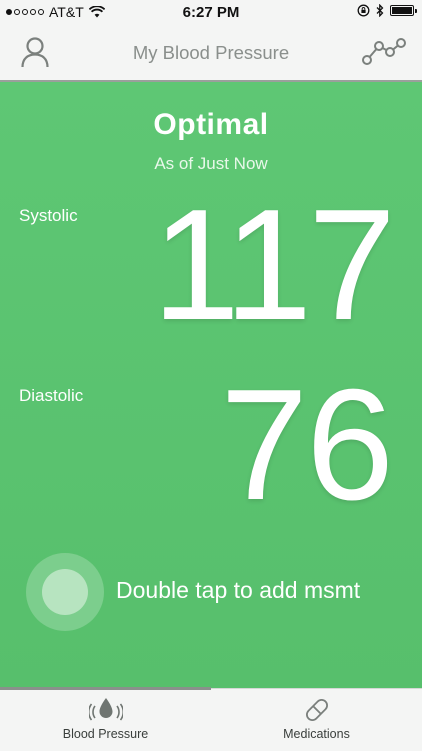 Image resolution: width=422 pixels, height=751 pixels. I want to click on bp-category: Optimal, so click(211, 124).